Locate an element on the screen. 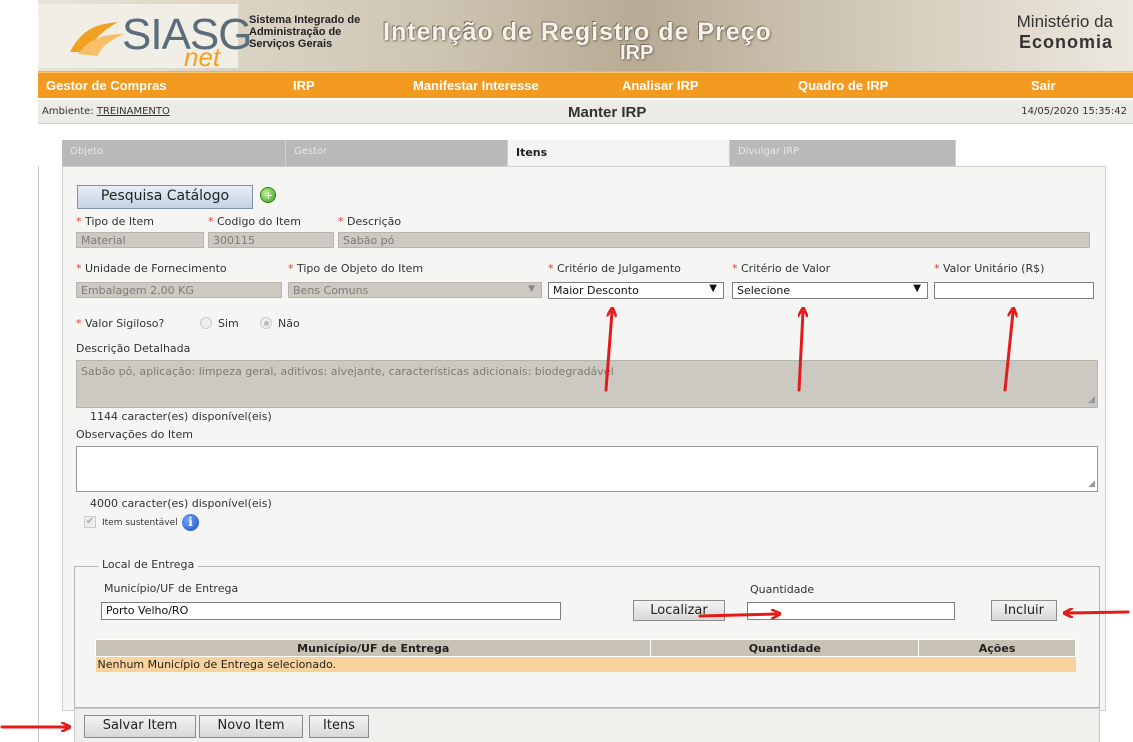 This screenshot has height=742, width=1133. observacoes-textarea: ◢ is located at coordinates (587, 469).